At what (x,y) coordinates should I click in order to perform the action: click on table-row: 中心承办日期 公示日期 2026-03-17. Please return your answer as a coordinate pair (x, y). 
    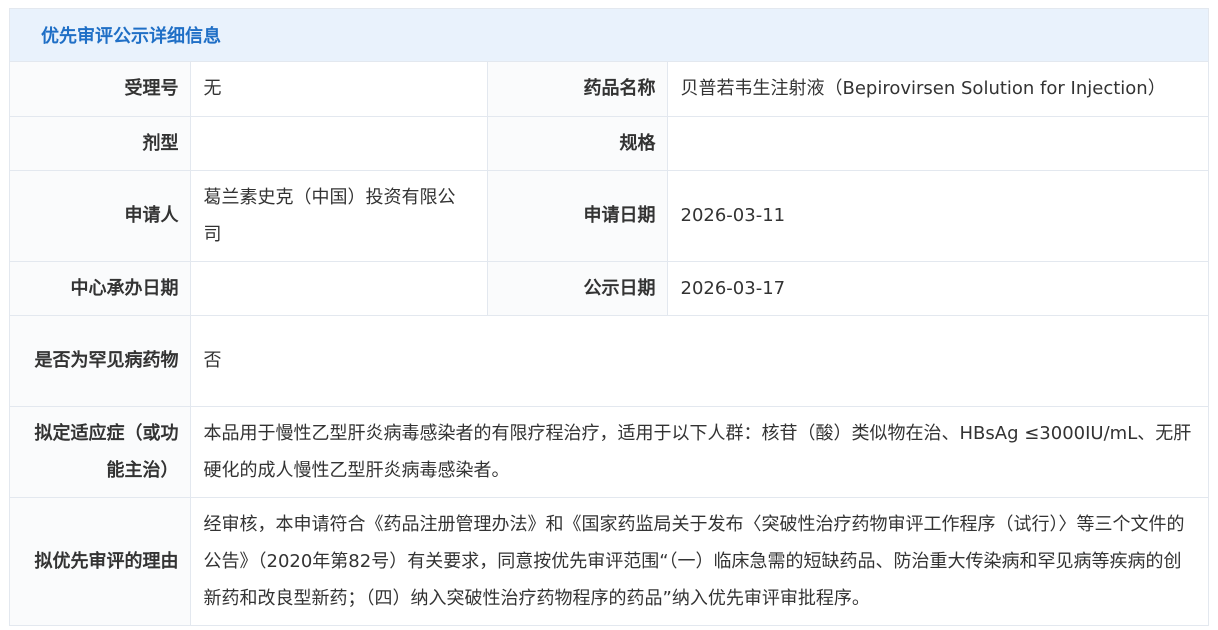
    Looking at the image, I should click on (609, 288).